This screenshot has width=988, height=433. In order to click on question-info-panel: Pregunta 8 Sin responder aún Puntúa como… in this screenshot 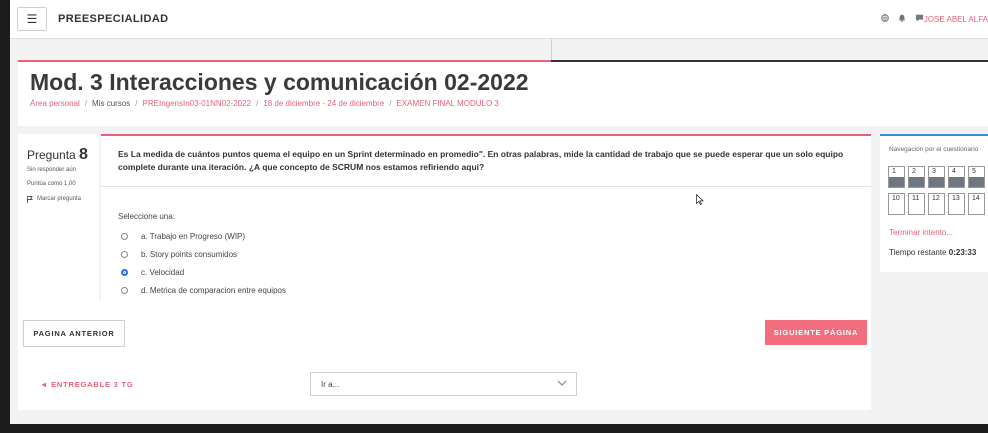, I will do `click(58, 217)`.